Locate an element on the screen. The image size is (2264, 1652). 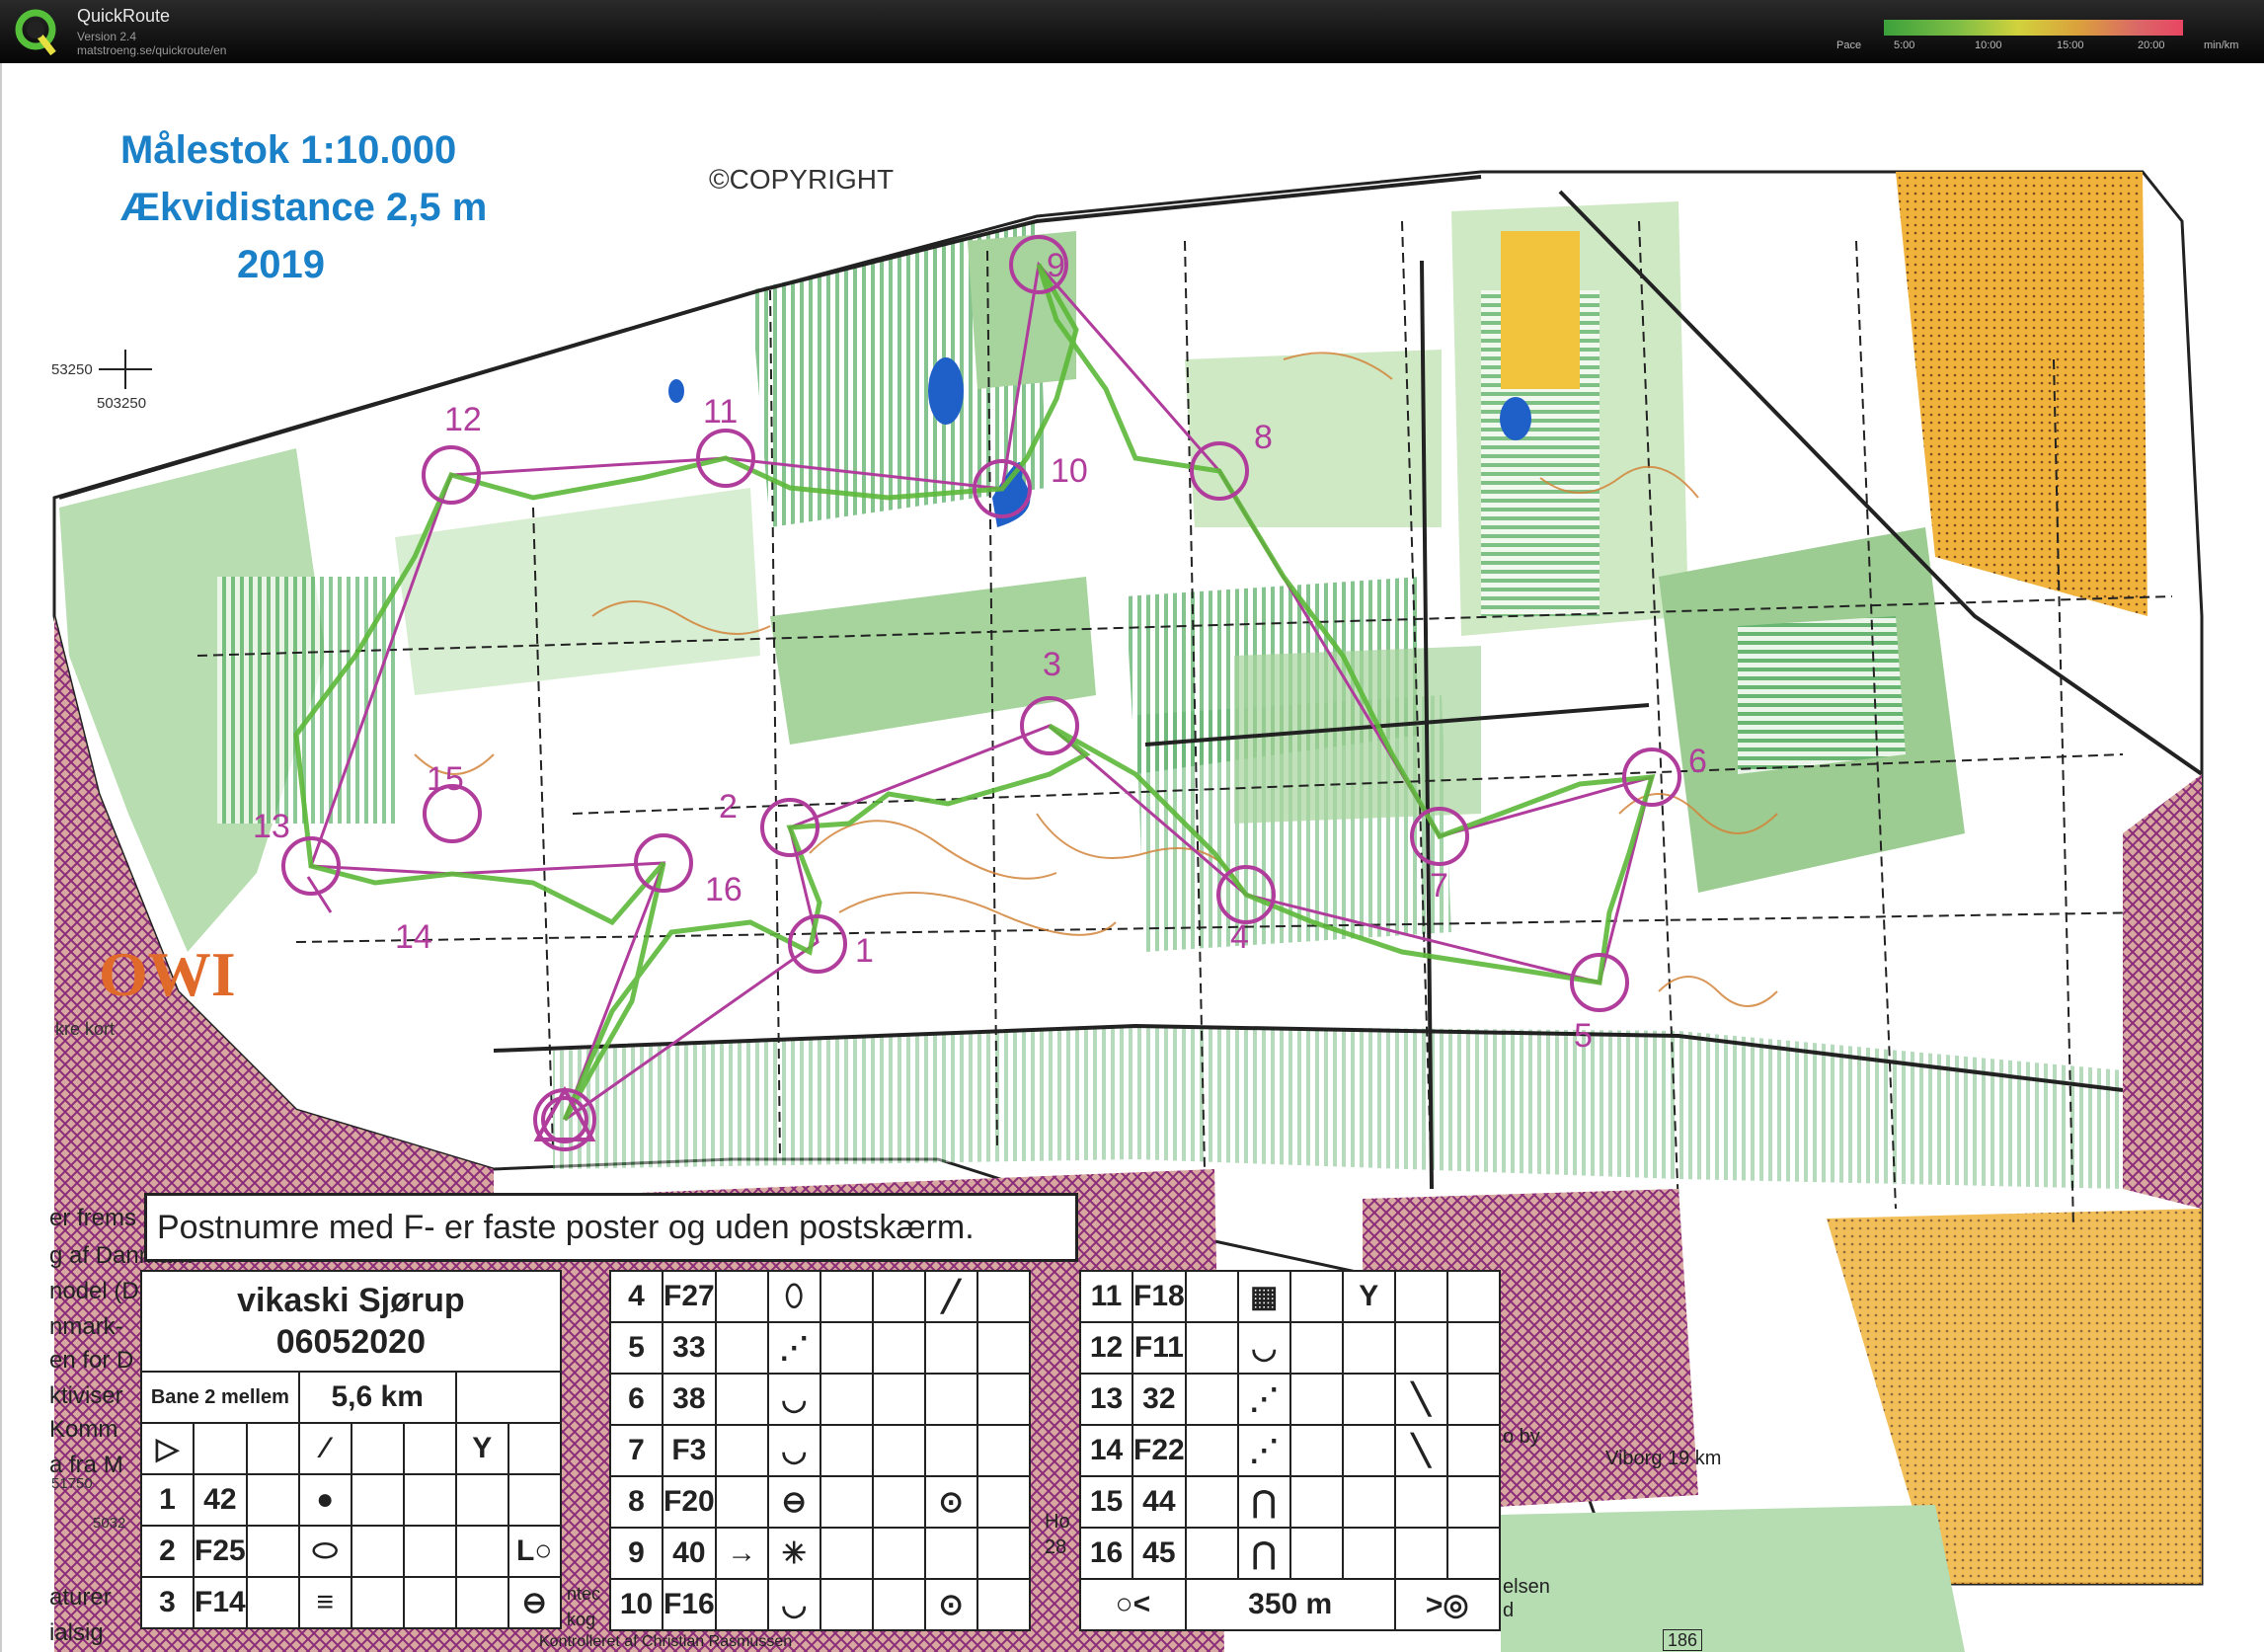
middle-text-fragment: Ho is located at coordinates (1058, 1522).